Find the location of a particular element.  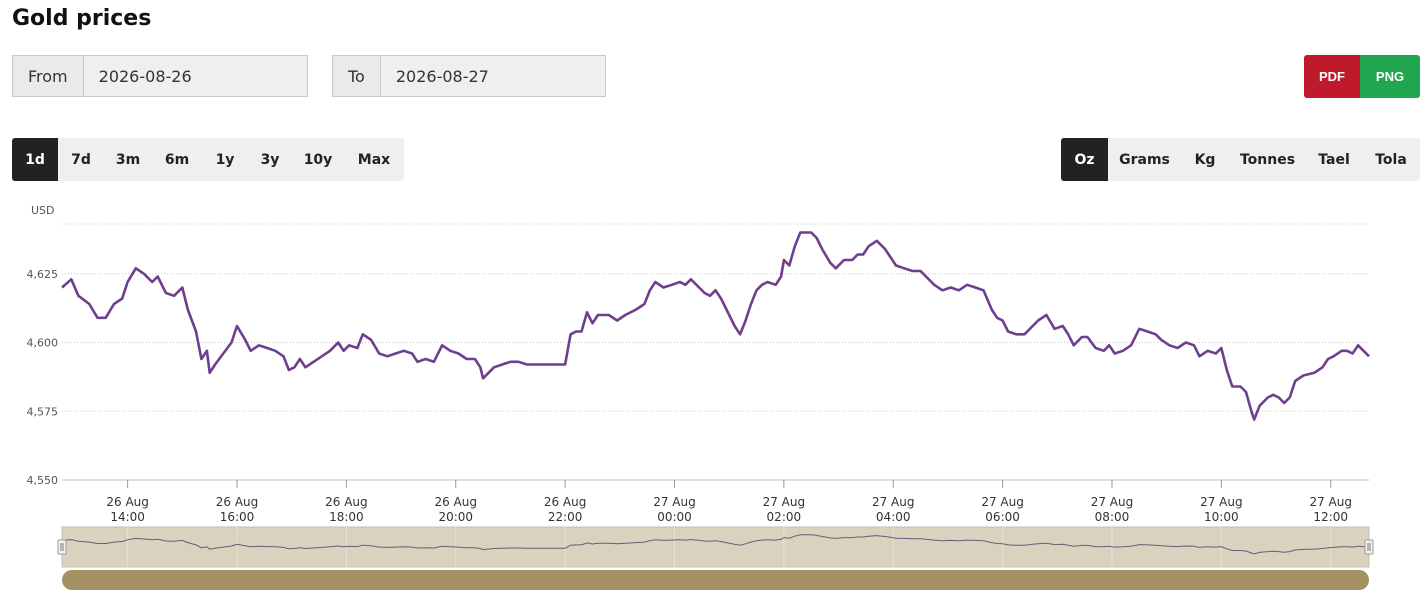

x-tick-time: 04:00 is located at coordinates (893, 517).